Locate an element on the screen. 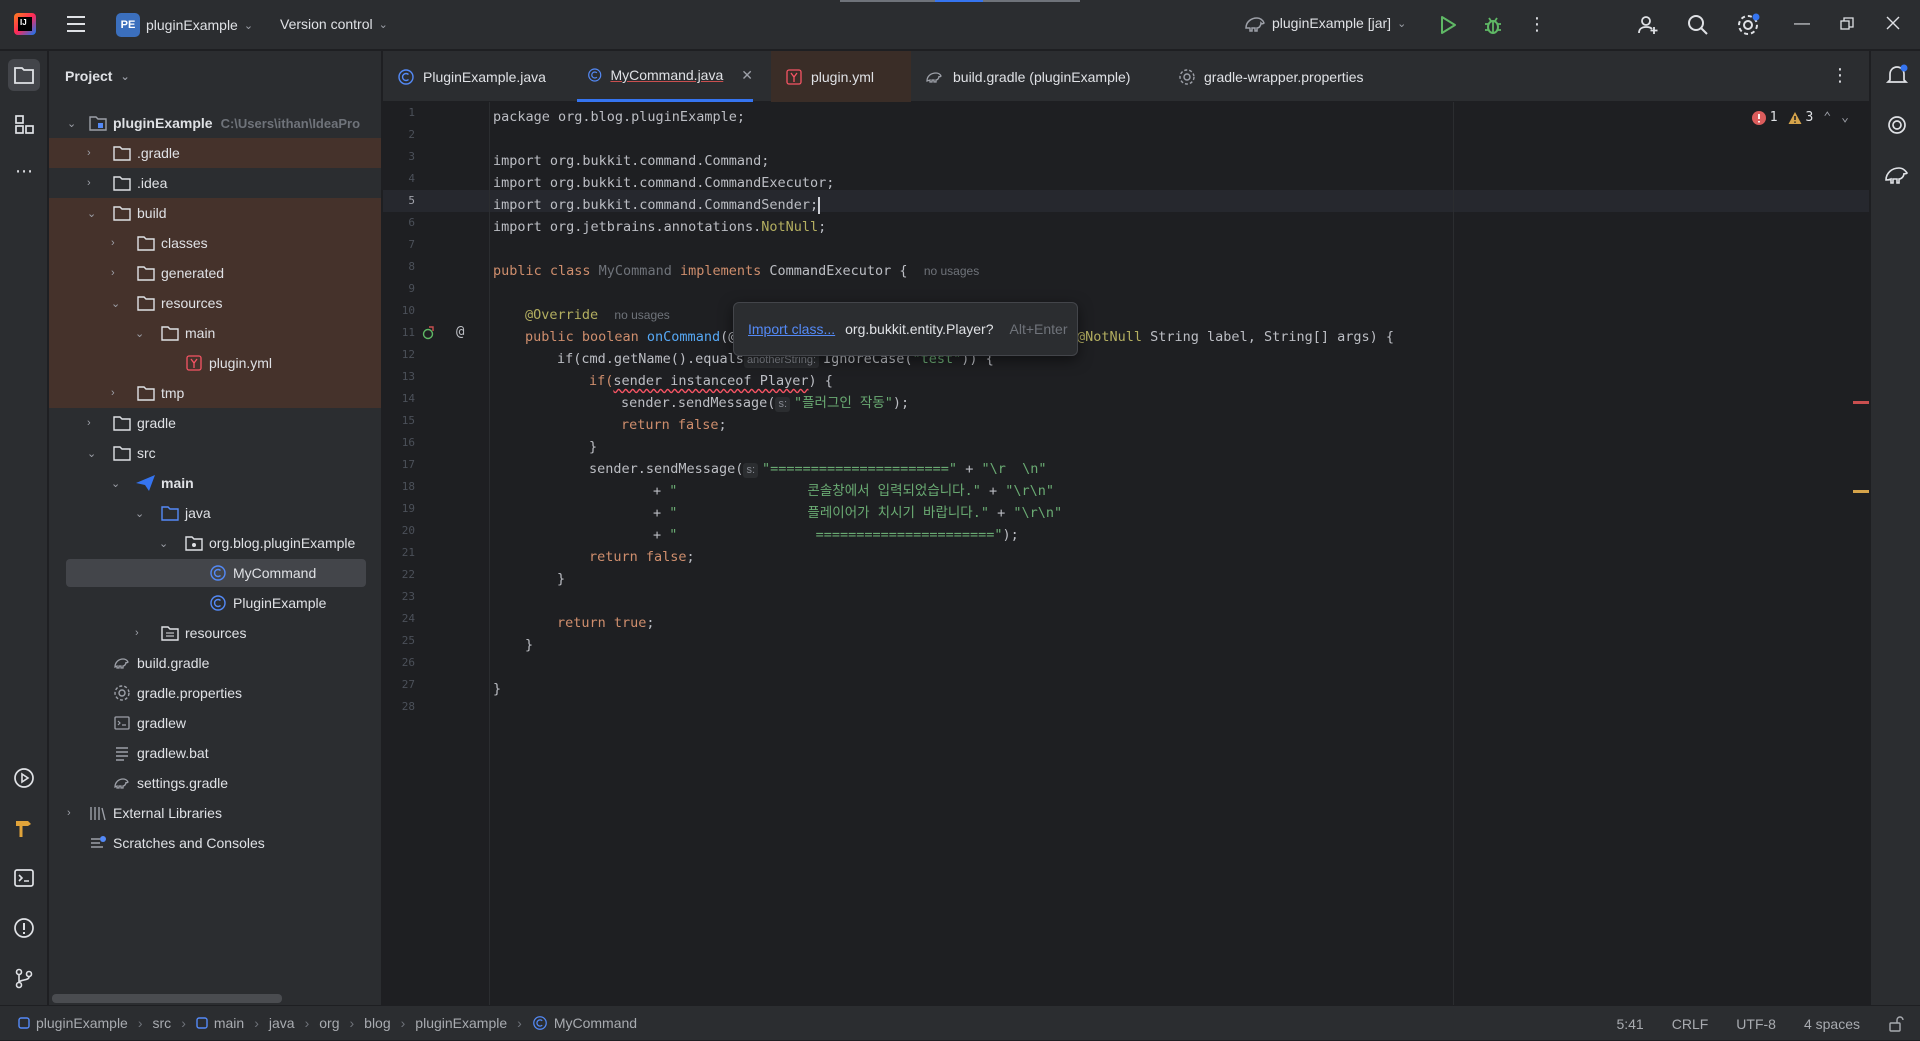 This screenshot has height=1041, width=1920. tree-label: org.blog.pluginExample is located at coordinates (282, 543).